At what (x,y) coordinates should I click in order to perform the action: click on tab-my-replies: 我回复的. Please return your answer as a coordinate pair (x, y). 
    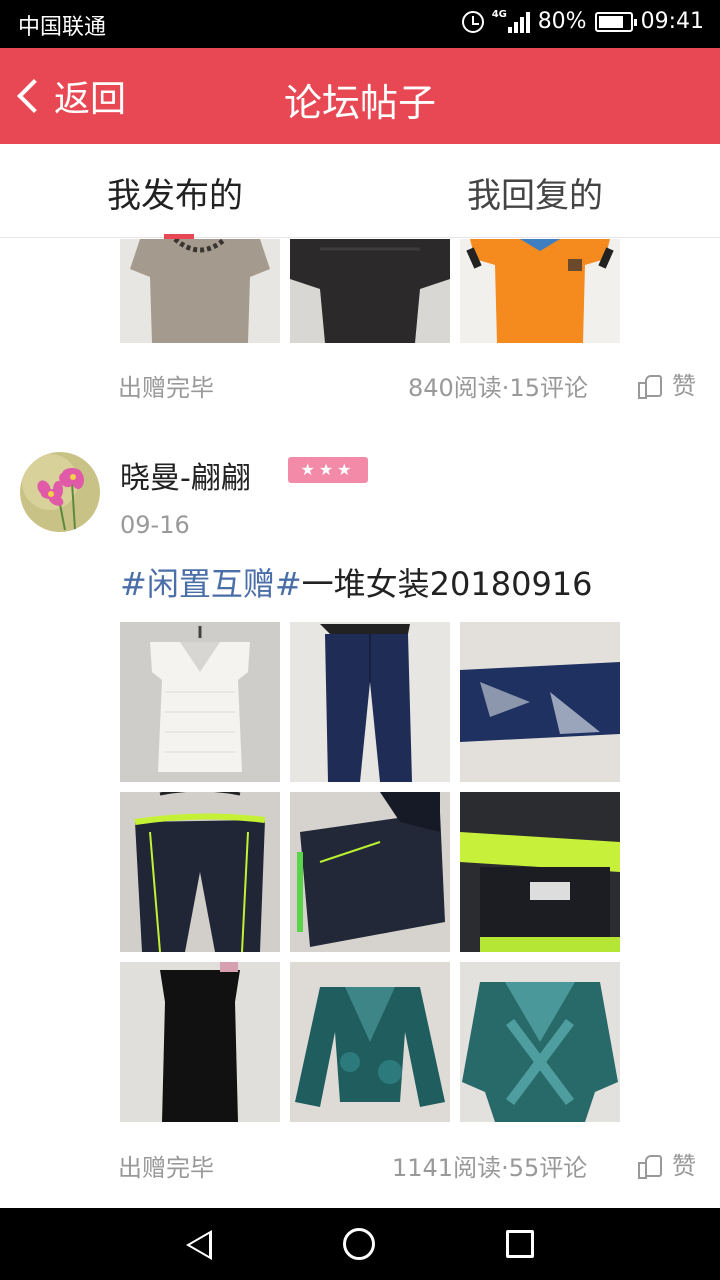
    Looking at the image, I should click on (535, 192).